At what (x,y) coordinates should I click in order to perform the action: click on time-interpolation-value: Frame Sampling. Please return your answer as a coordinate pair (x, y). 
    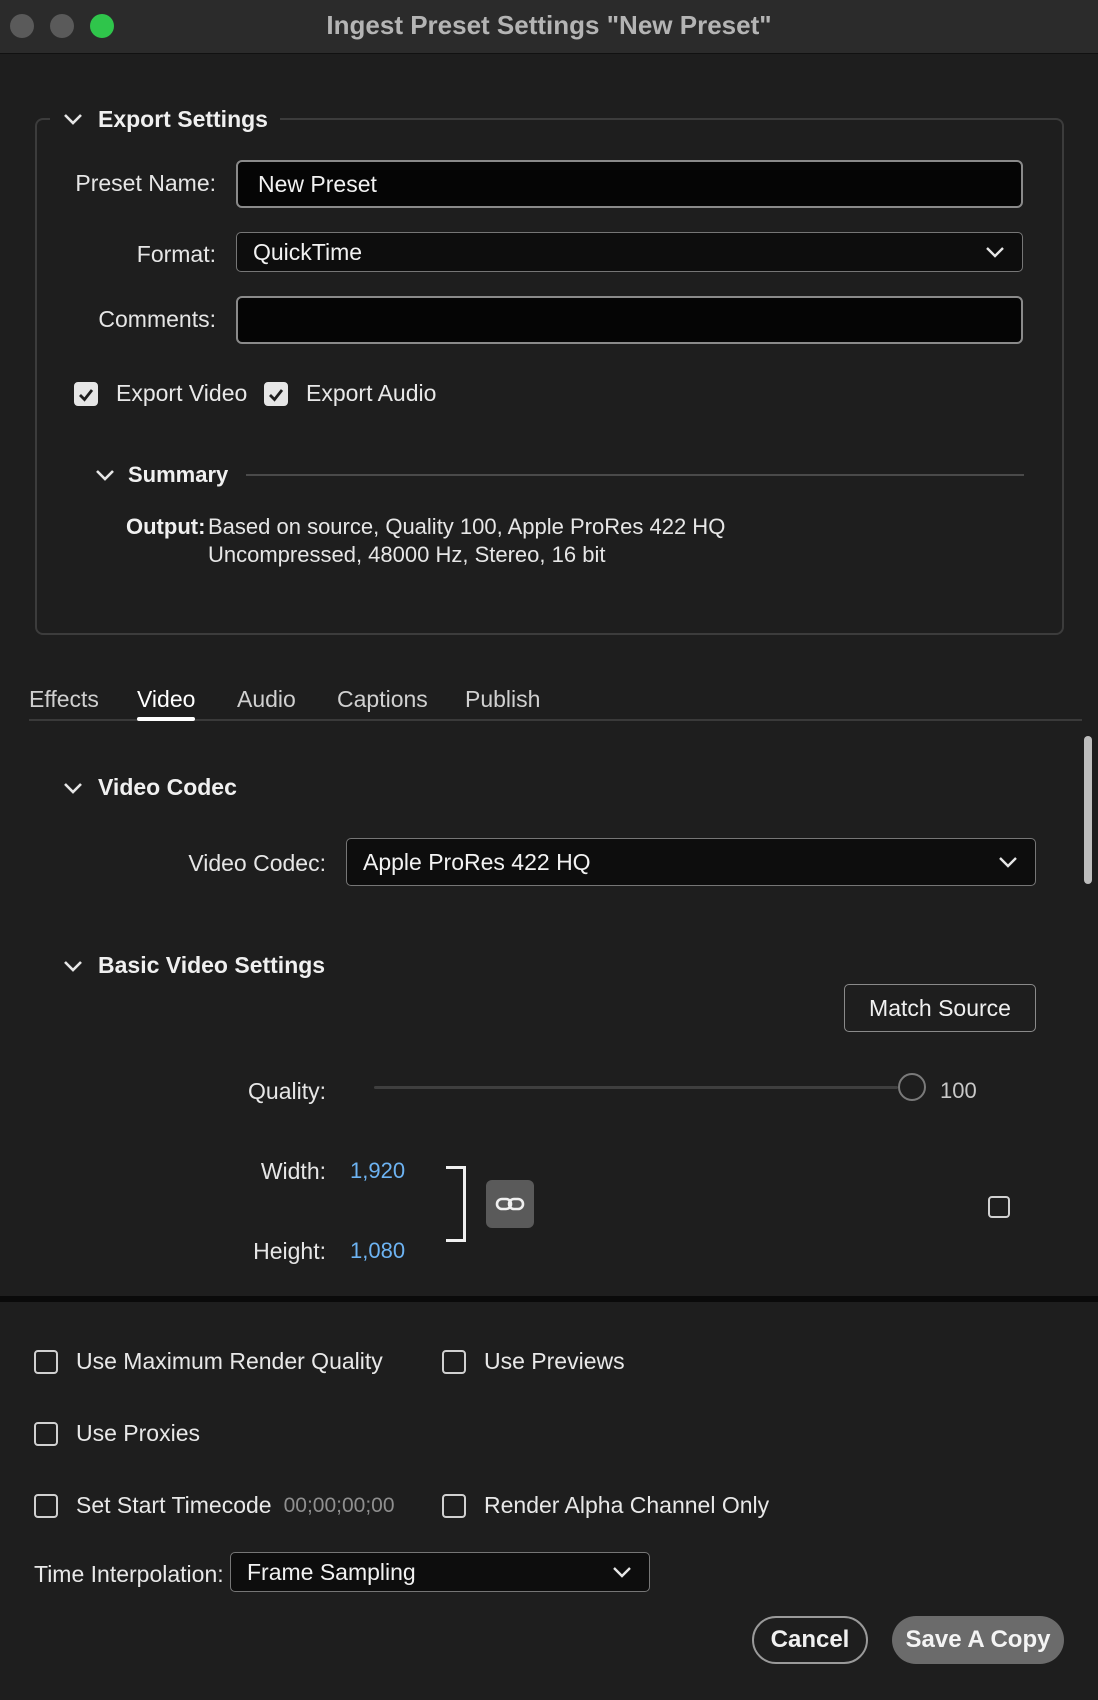
    Looking at the image, I should click on (331, 1571).